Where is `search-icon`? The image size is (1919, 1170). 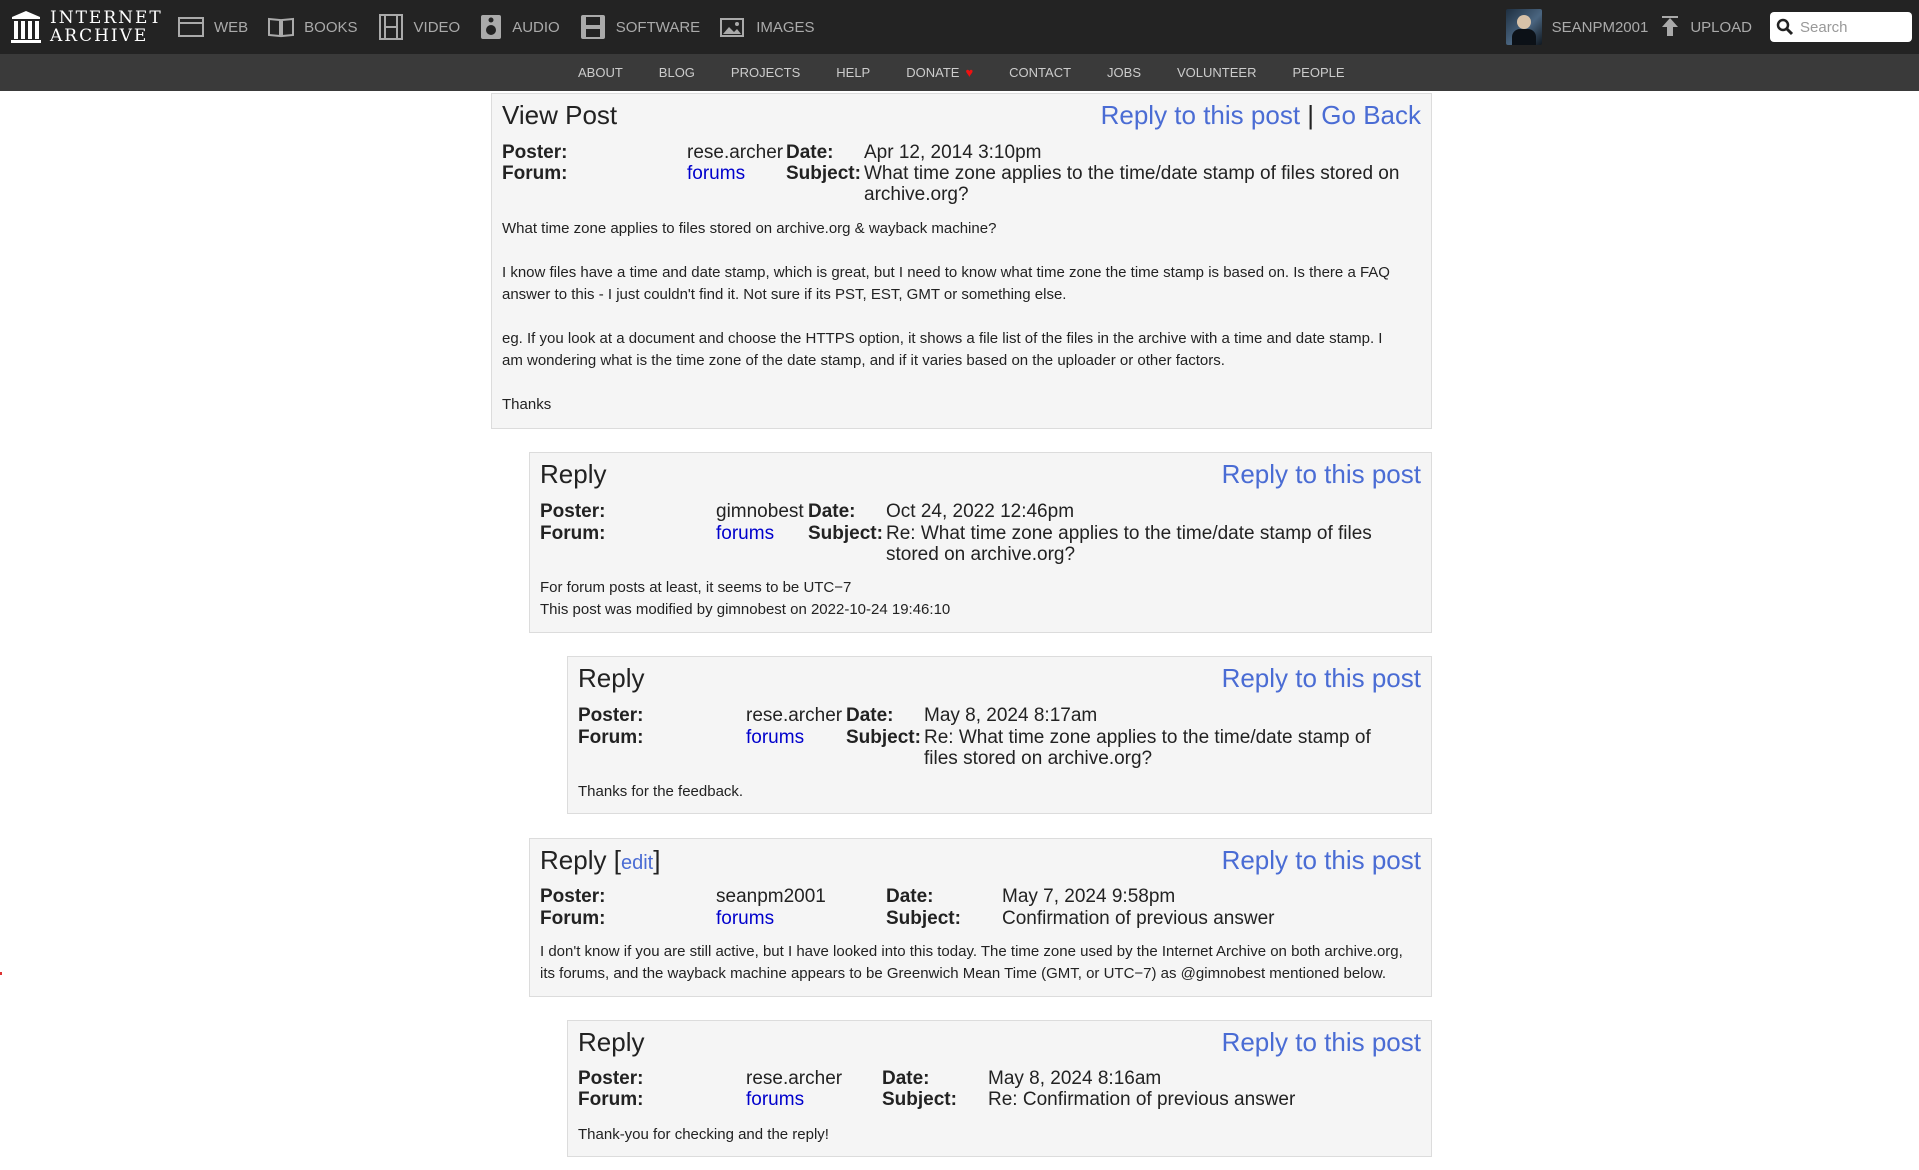 search-icon is located at coordinates (1785, 27).